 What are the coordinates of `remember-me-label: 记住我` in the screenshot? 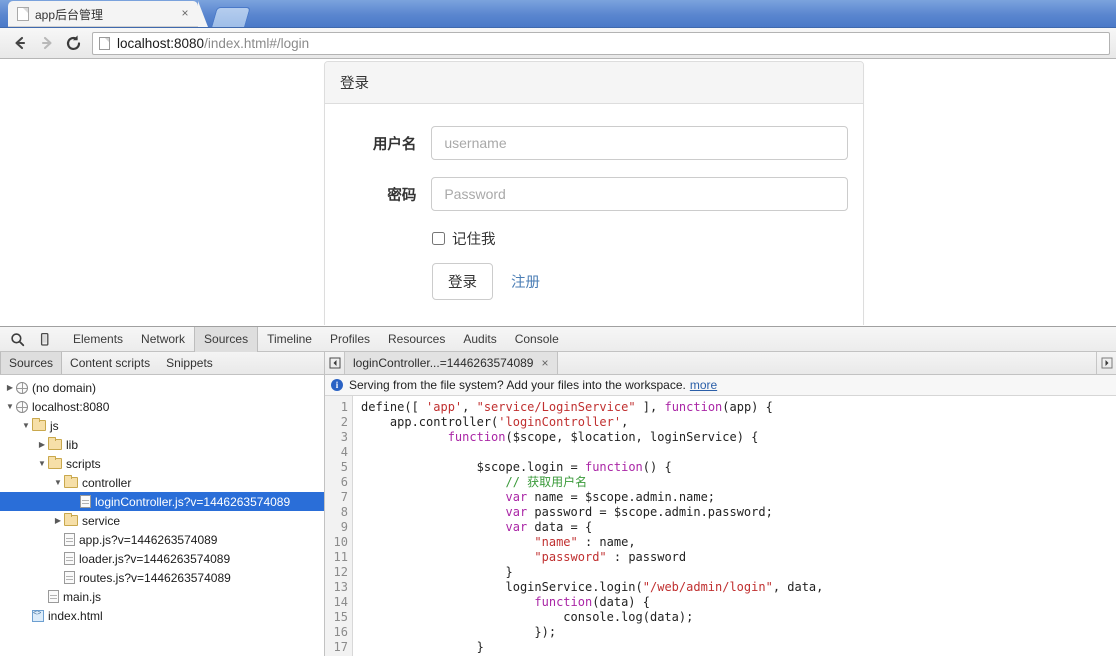 It's located at (474, 240).